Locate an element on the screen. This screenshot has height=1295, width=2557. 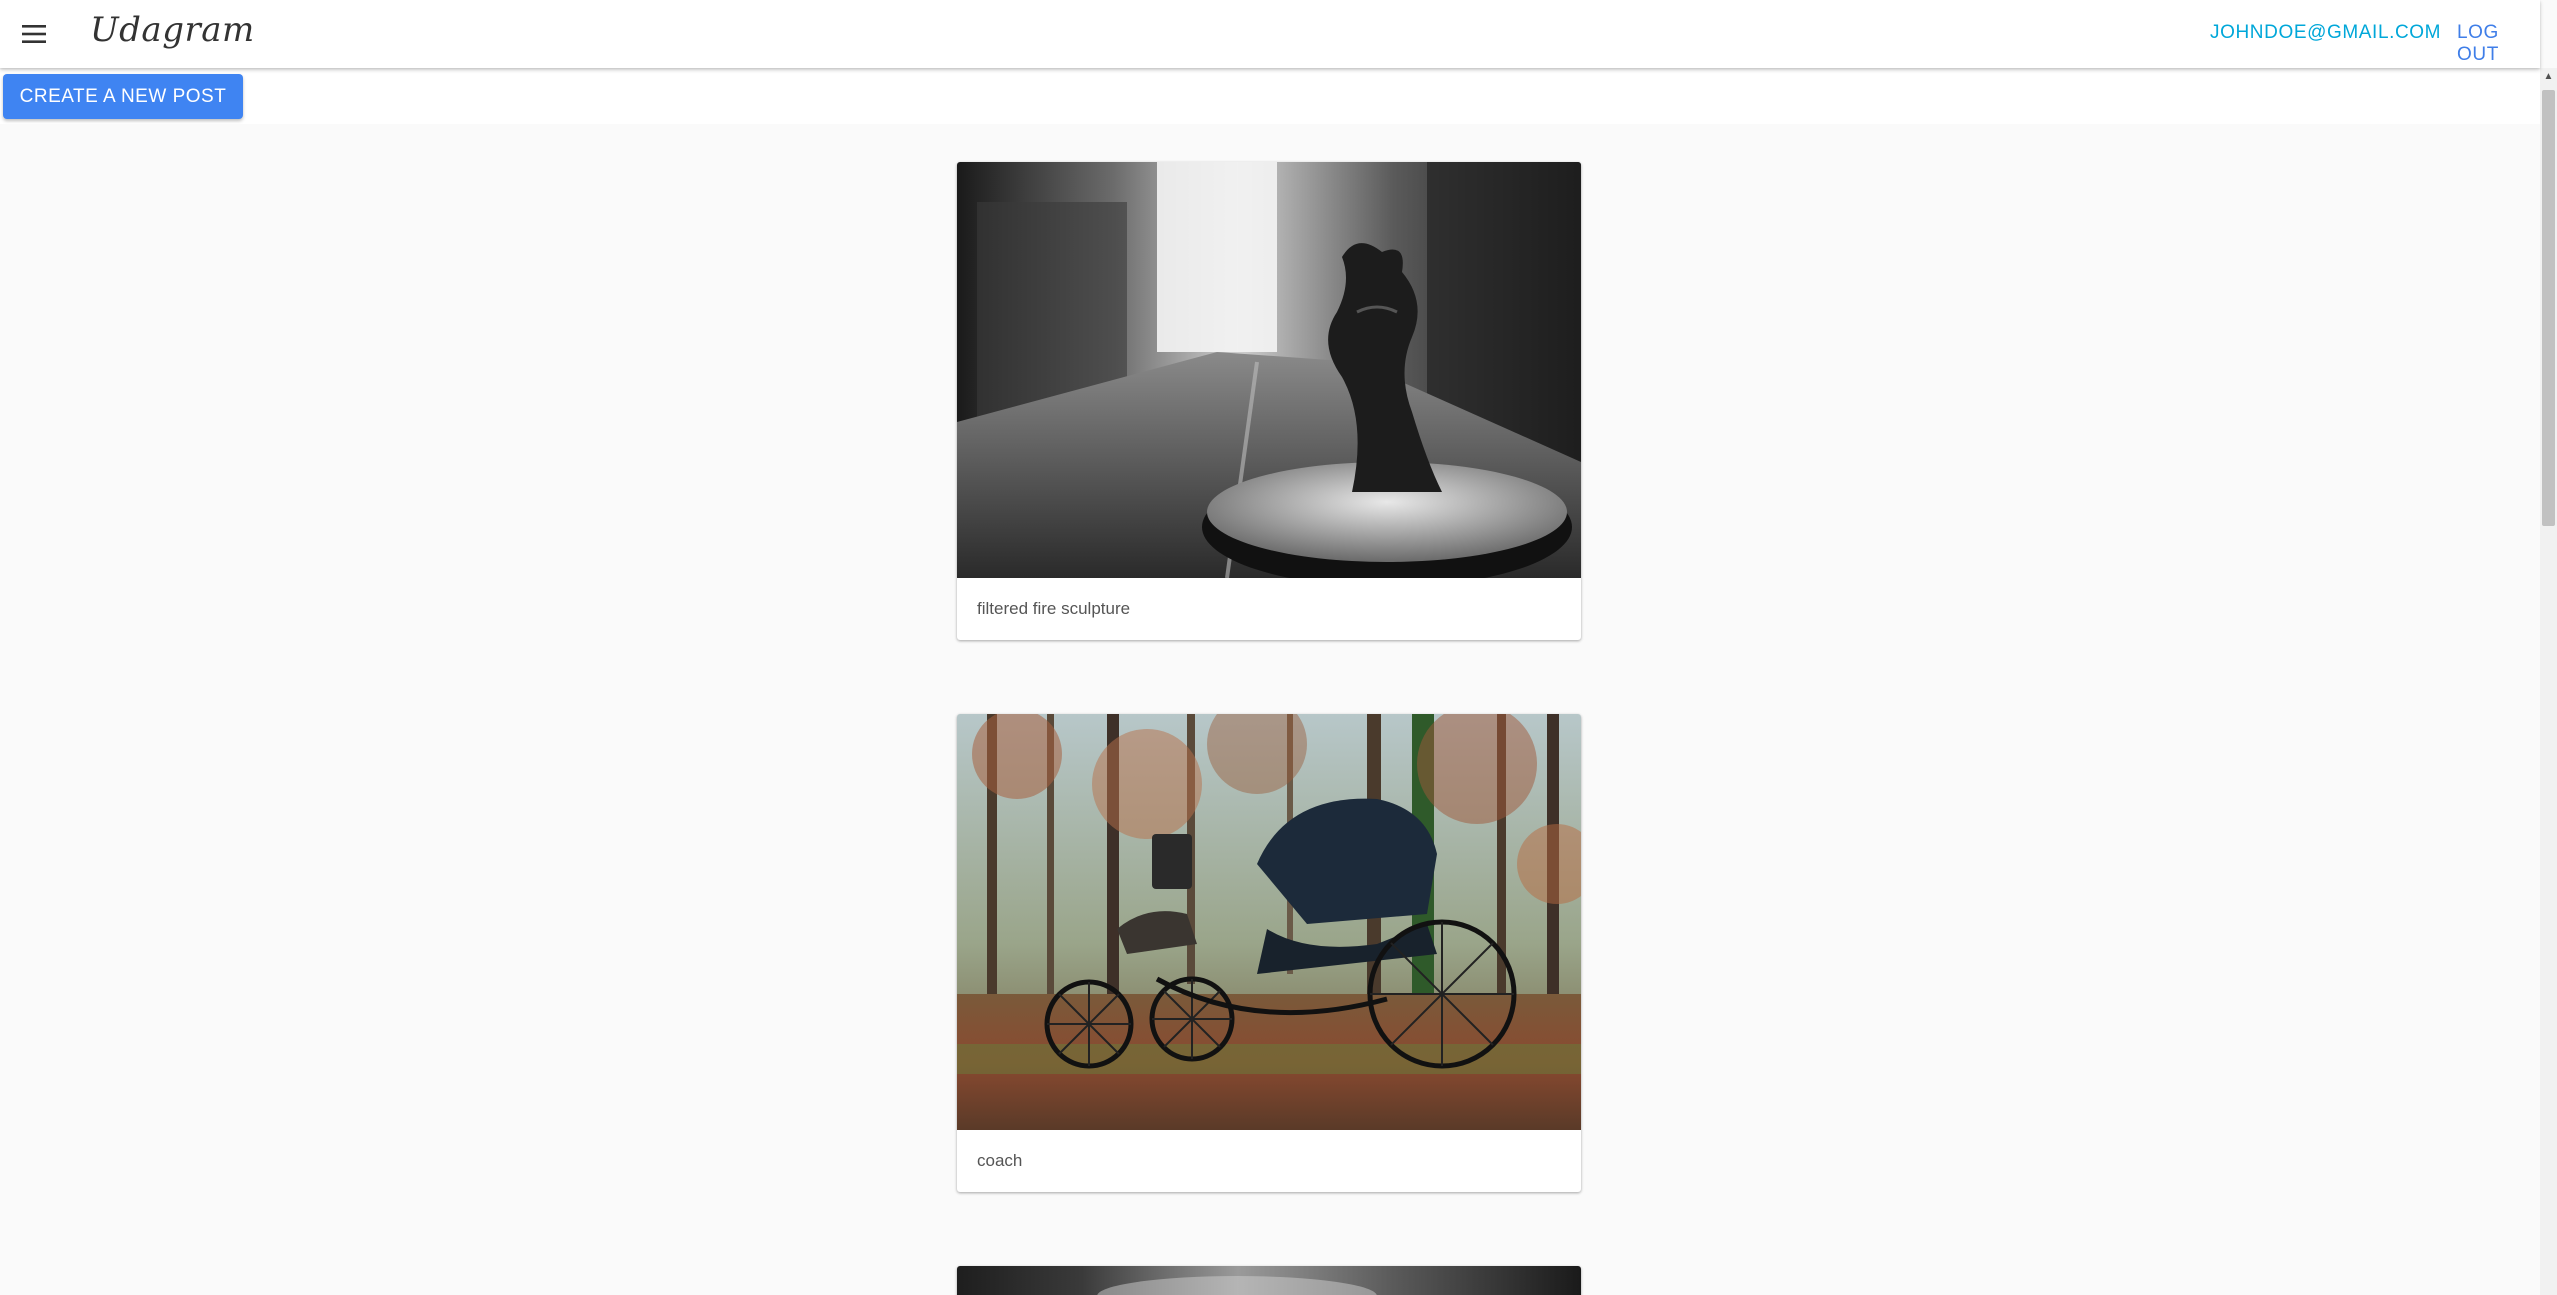
top-app-bar: Udagram johndoe@gmail.com Log out is located at coordinates (1270, 34).